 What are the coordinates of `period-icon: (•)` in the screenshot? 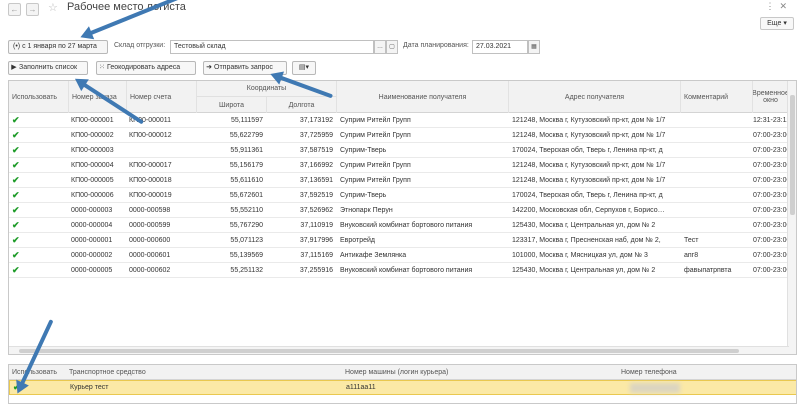 It's located at (17, 46).